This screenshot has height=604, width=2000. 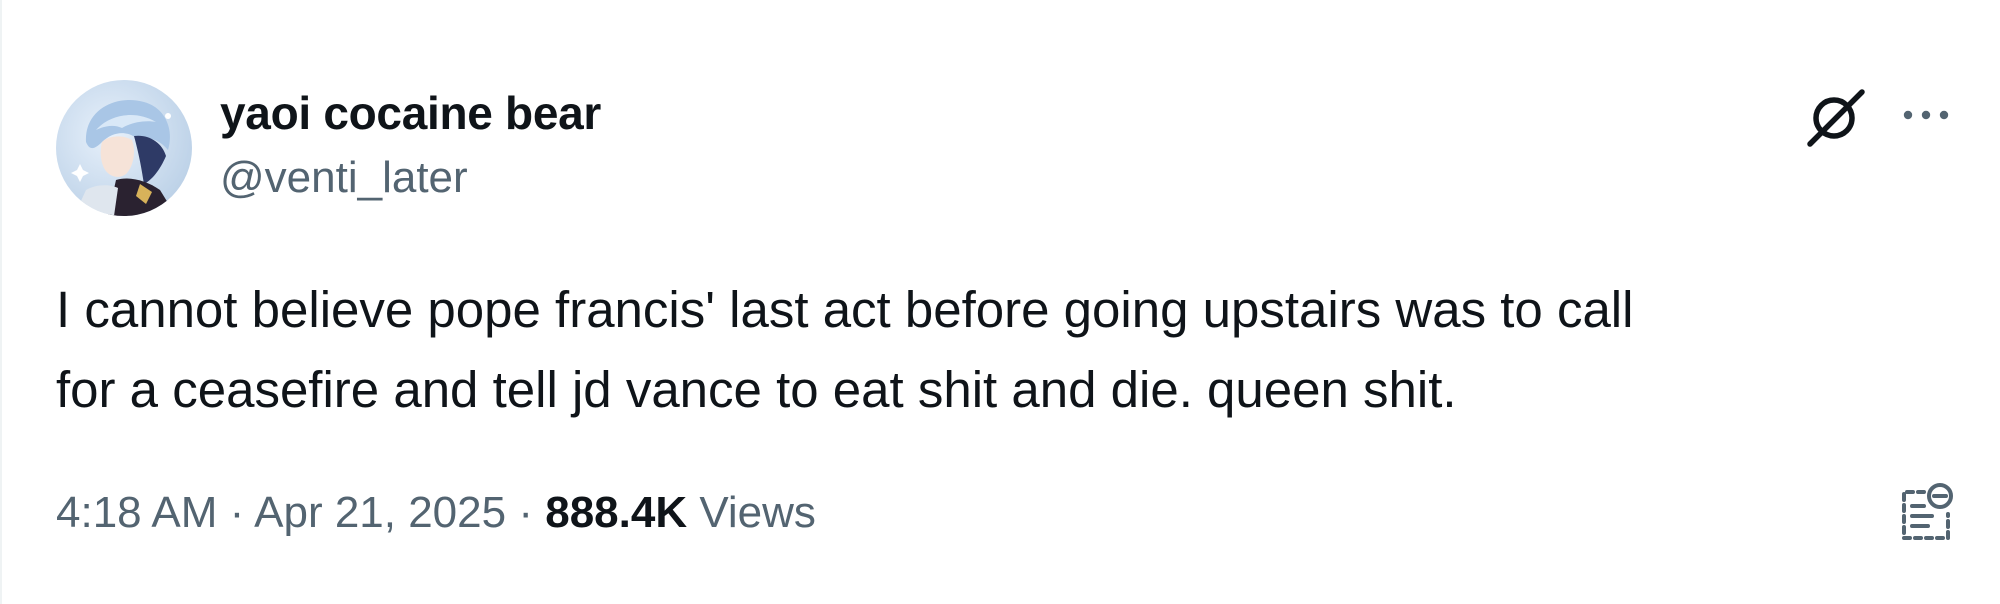 I want to click on tweet-time: 4:18 AM, so click(x=136, y=512).